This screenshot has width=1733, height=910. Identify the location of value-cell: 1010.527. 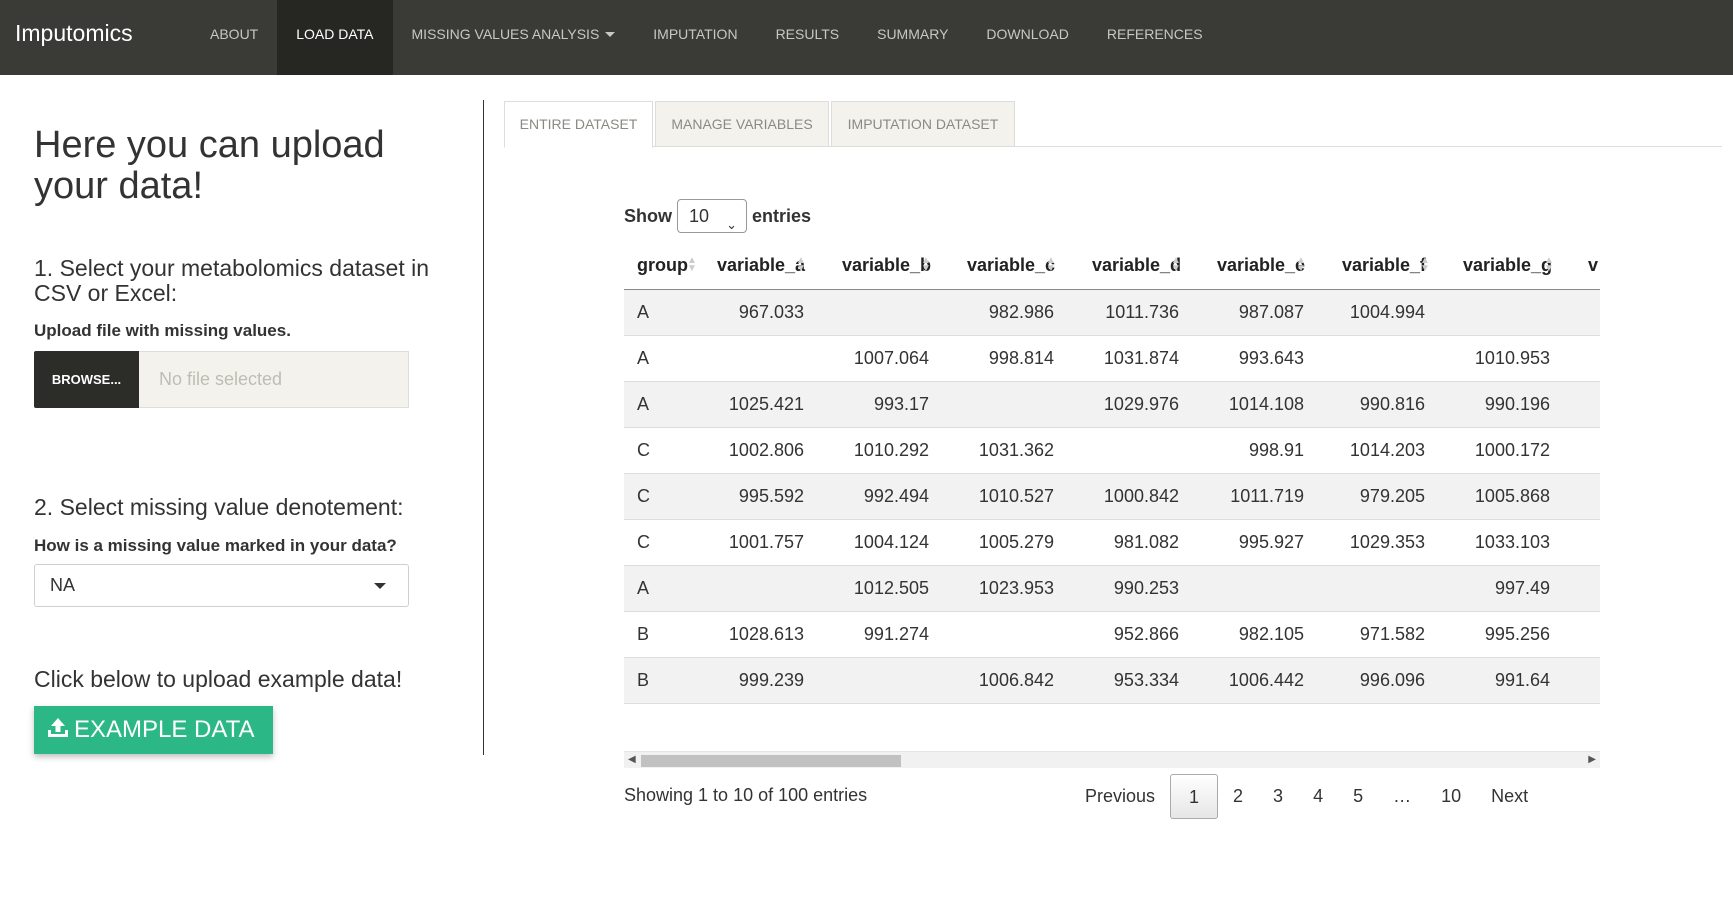
(1016, 495).